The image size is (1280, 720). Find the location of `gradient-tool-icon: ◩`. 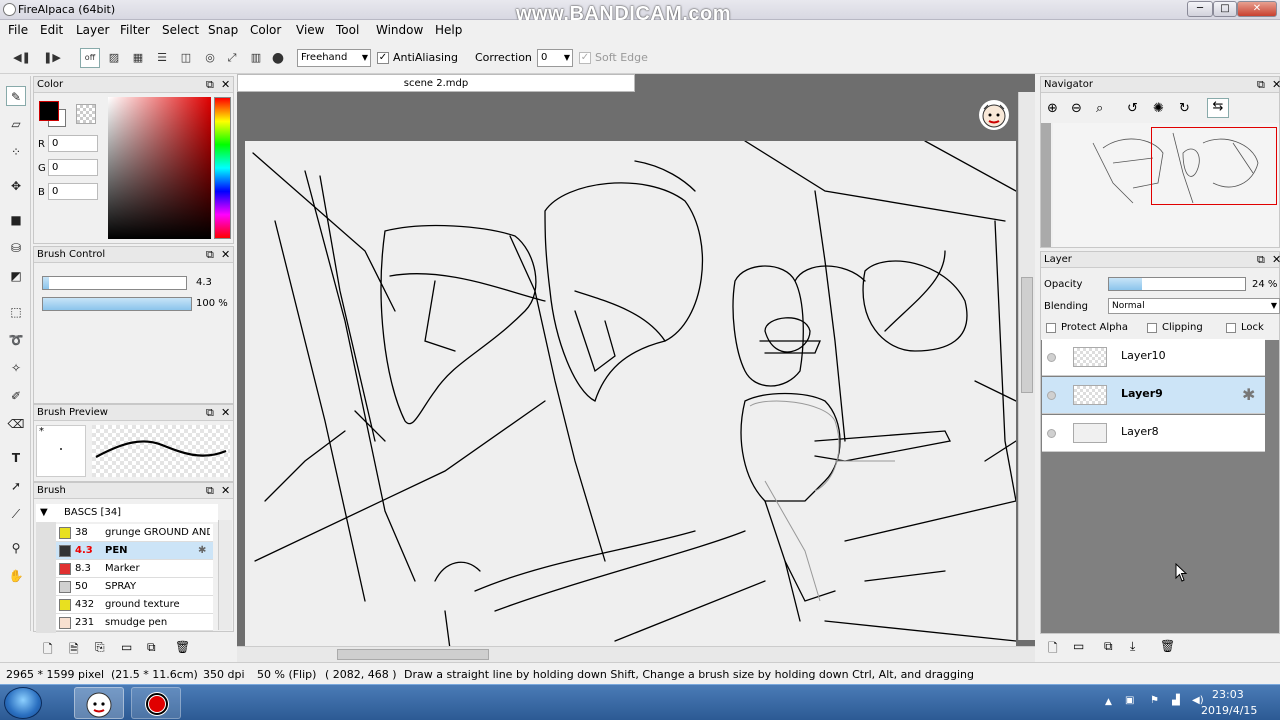

gradient-tool-icon: ◩ is located at coordinates (16, 276).